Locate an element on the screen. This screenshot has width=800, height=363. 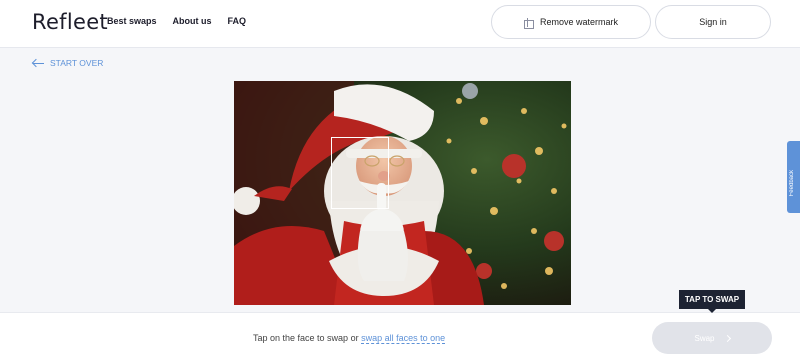
feedback-label: Feedback is located at coordinates (792, 183).